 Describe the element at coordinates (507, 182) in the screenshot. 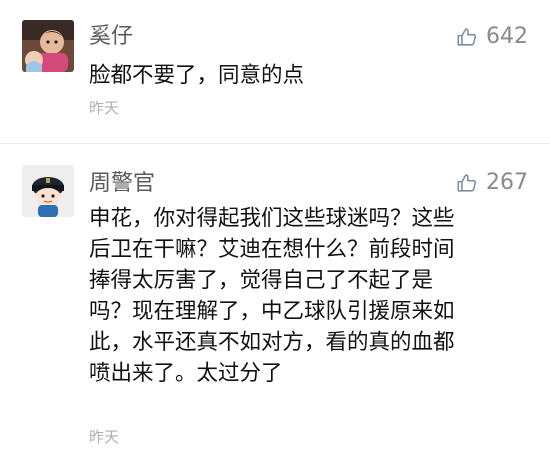

I see `like-count: 267` at that location.